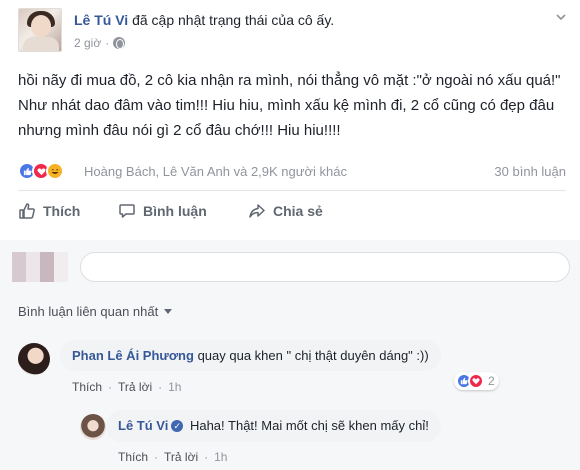  I want to click on divider, so click(292, 190).